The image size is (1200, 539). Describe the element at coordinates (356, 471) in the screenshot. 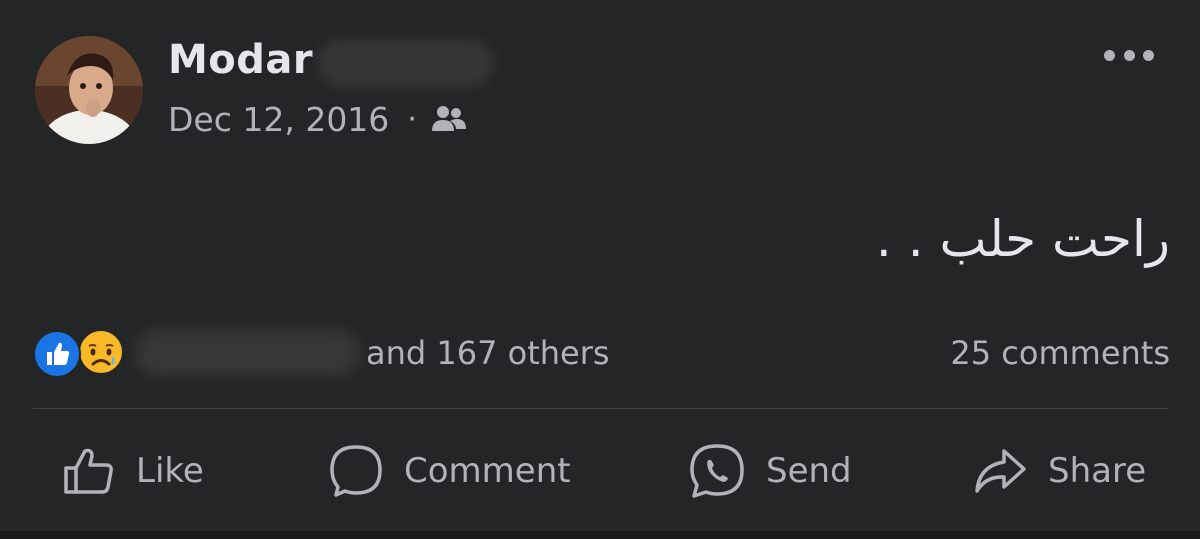

I see `comment-bubble-icon` at that location.